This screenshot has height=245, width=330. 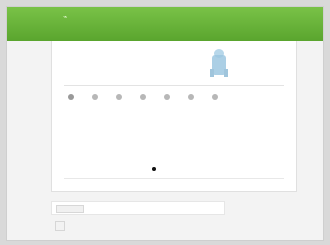 I want to click on cursor-dot-icon, so click(x=154, y=169).